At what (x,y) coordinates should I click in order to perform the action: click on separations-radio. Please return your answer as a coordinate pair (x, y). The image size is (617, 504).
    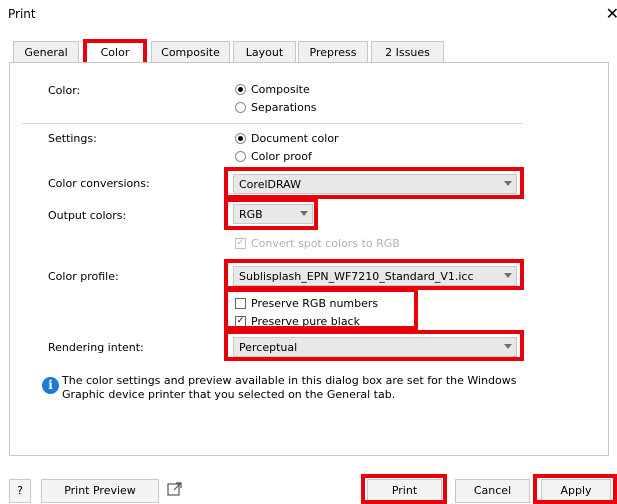
    Looking at the image, I should click on (240, 107).